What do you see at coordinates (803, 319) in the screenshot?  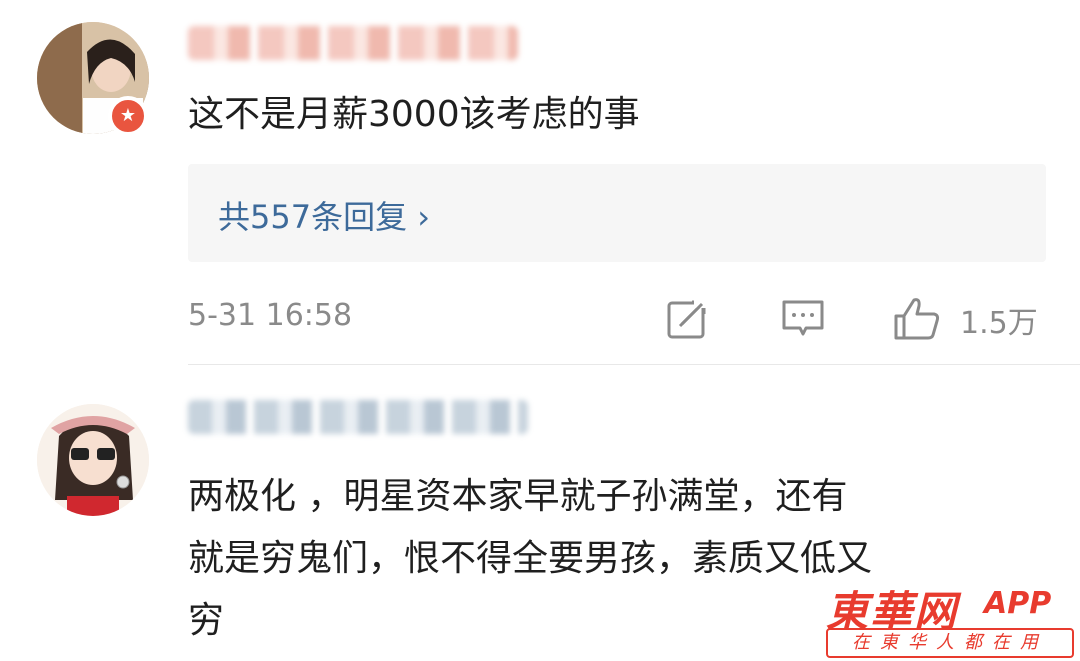 I see `comment-icon` at bounding box center [803, 319].